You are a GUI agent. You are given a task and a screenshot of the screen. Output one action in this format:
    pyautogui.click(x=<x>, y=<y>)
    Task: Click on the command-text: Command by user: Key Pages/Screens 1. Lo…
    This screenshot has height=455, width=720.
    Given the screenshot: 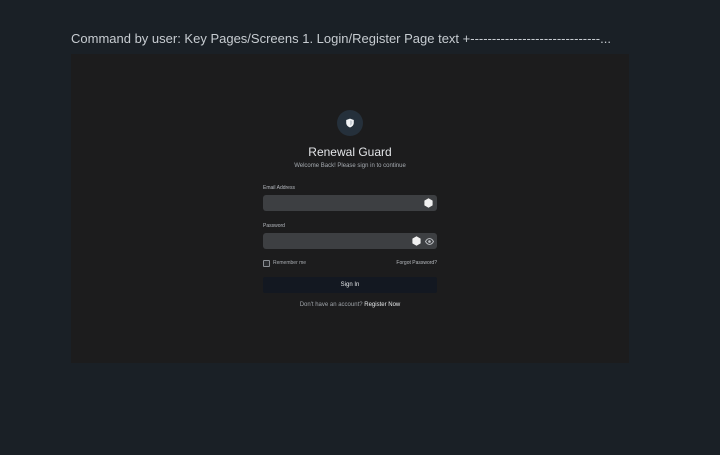 What is the action you would take?
    pyautogui.click(x=341, y=38)
    